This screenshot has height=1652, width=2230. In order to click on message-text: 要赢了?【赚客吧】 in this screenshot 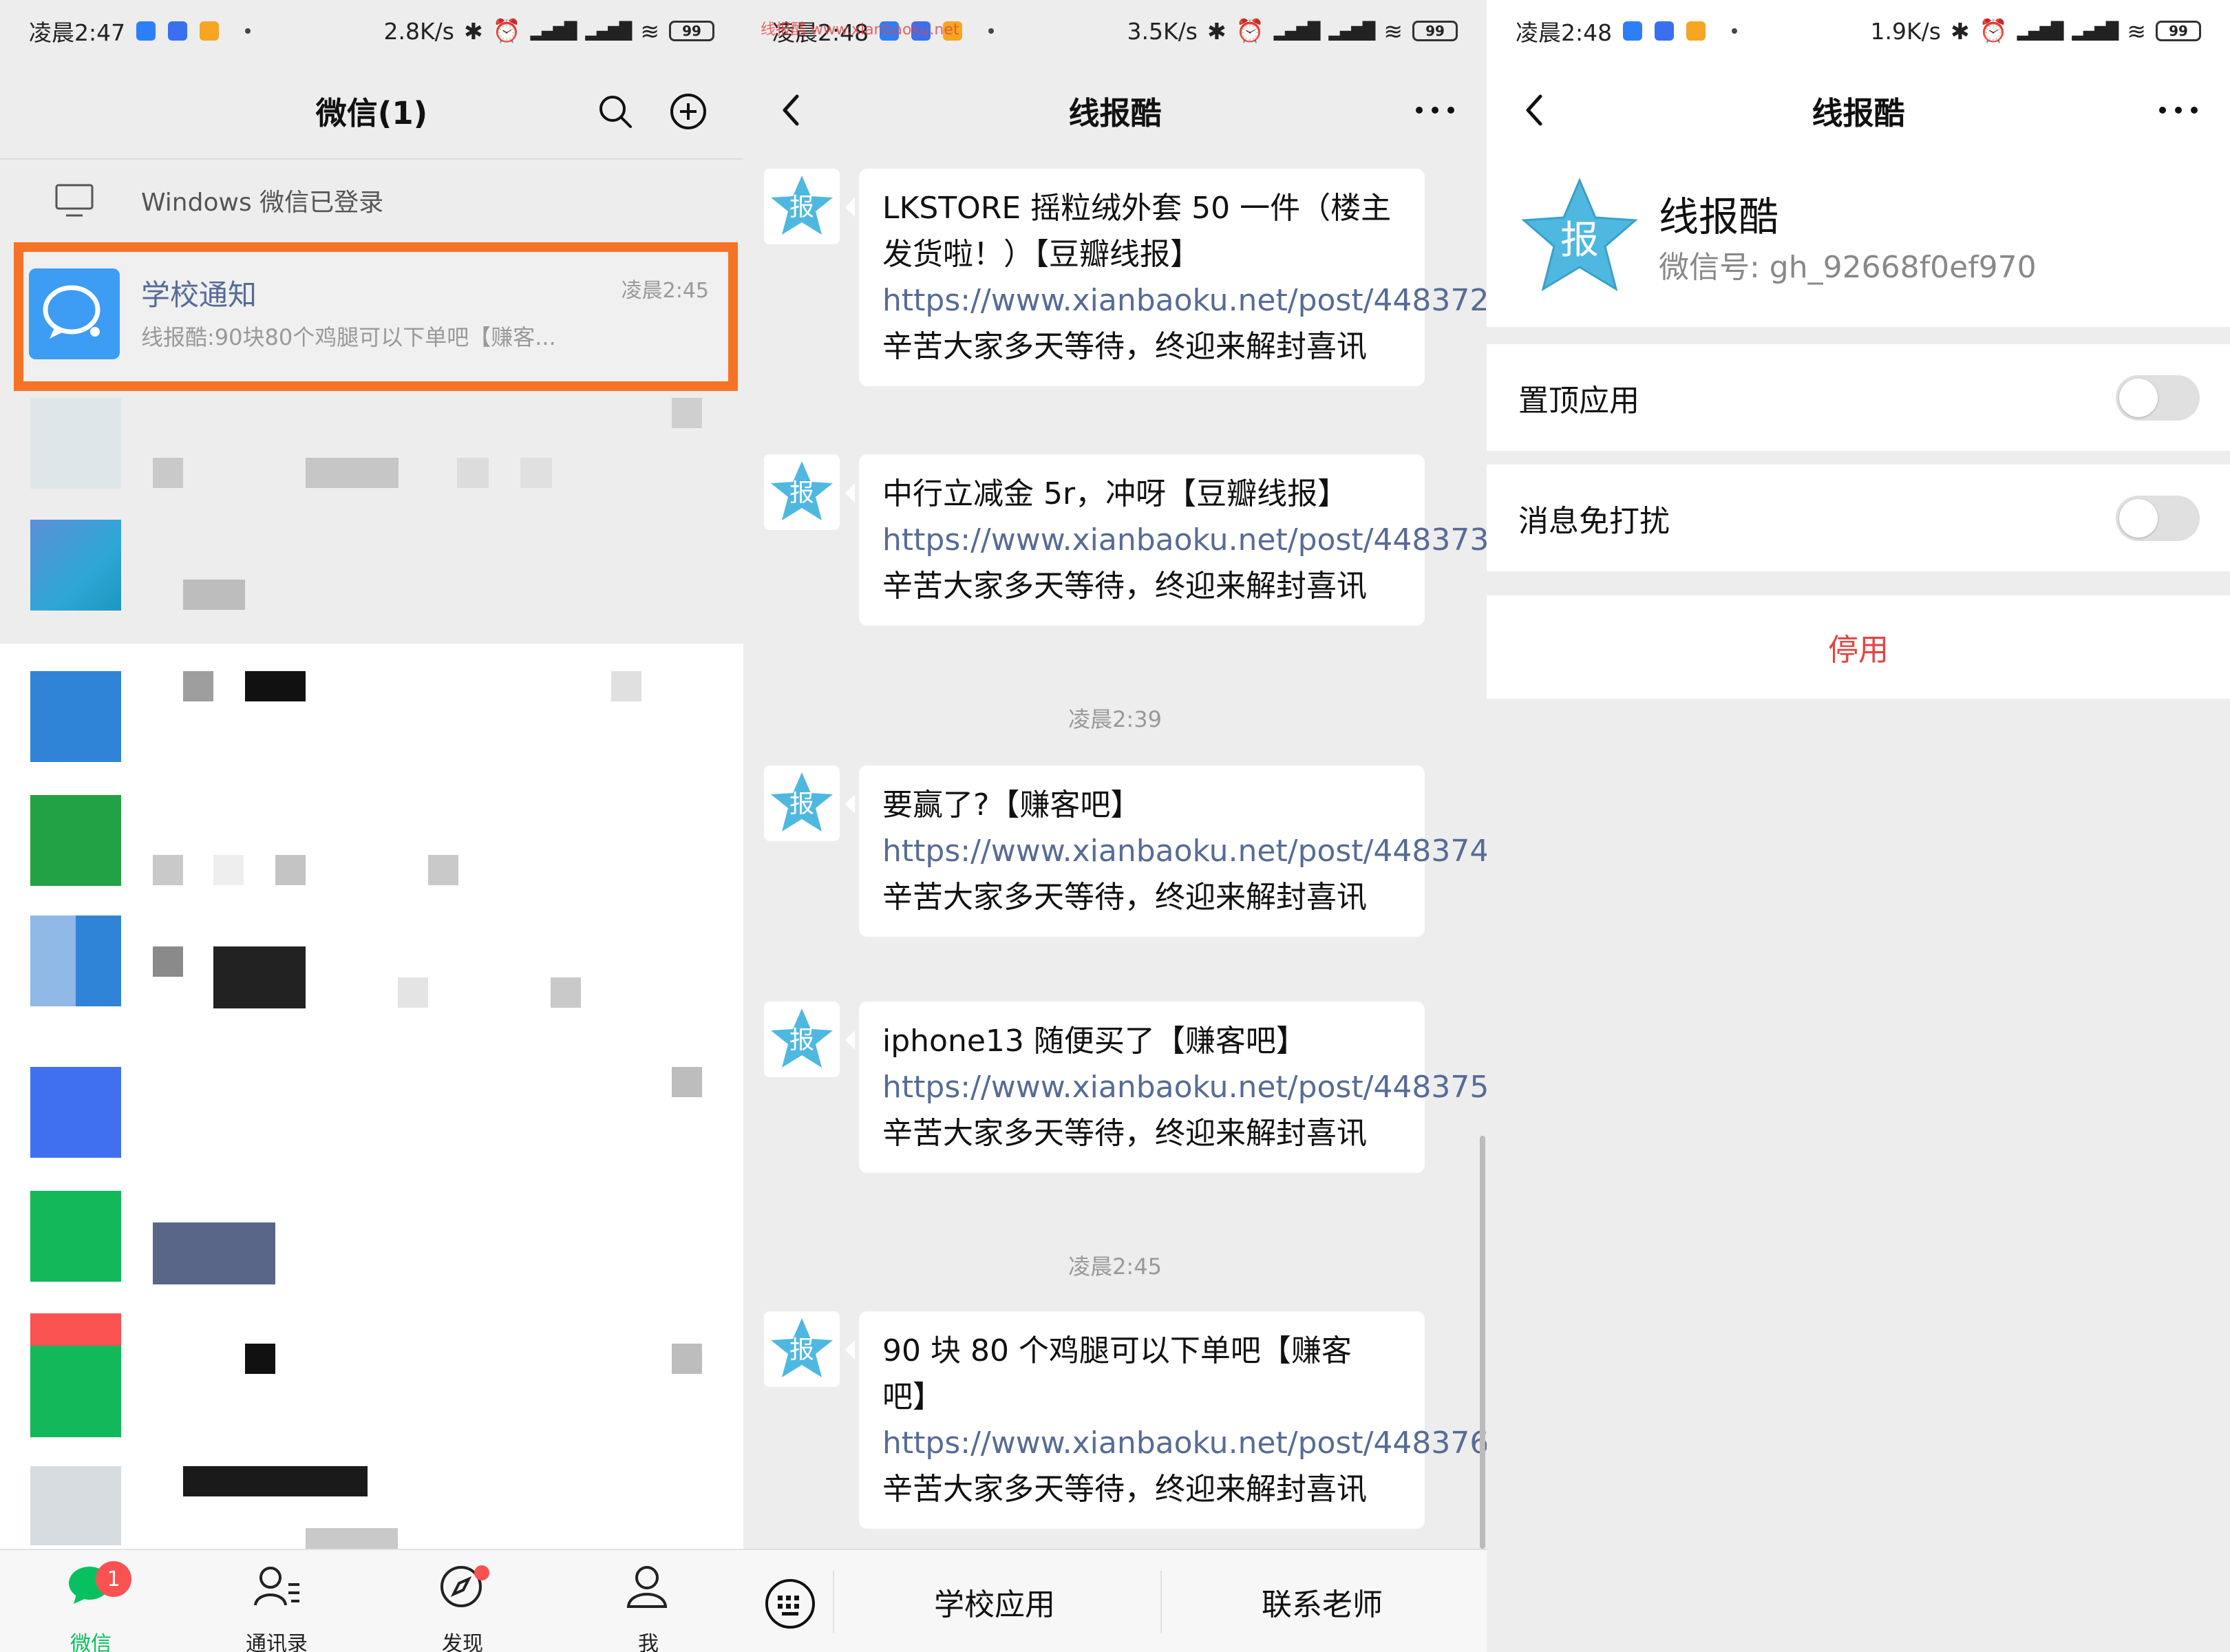, I will do `click(1011, 805)`.